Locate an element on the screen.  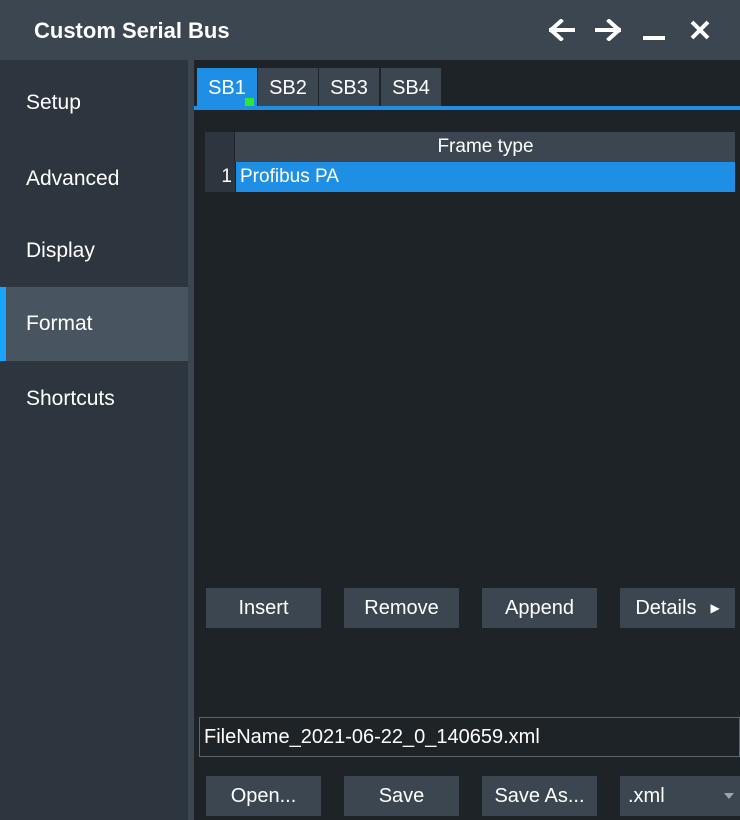
file-name-field: FileName_2021-06-22_0_140659.xml is located at coordinates (469, 737).